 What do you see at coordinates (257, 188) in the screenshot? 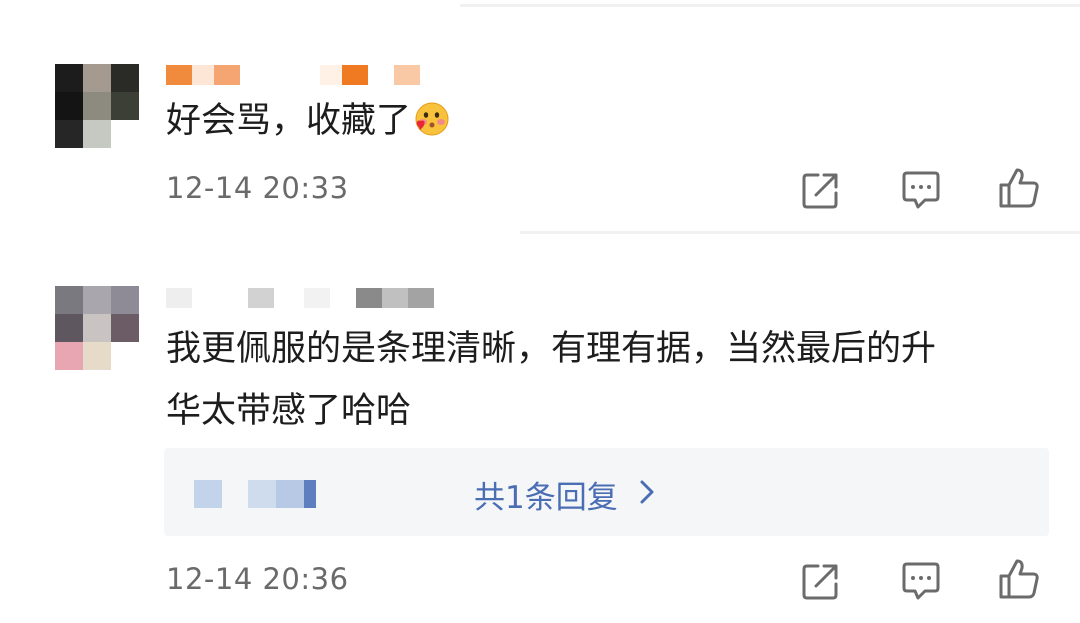
I see `comment-time: 12-14 20:33` at bounding box center [257, 188].